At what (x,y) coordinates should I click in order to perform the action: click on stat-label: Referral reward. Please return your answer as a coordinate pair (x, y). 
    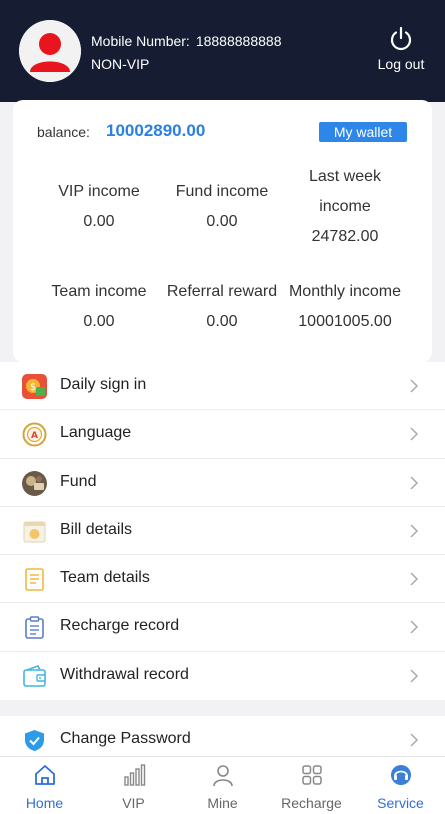
    Looking at the image, I should click on (222, 291).